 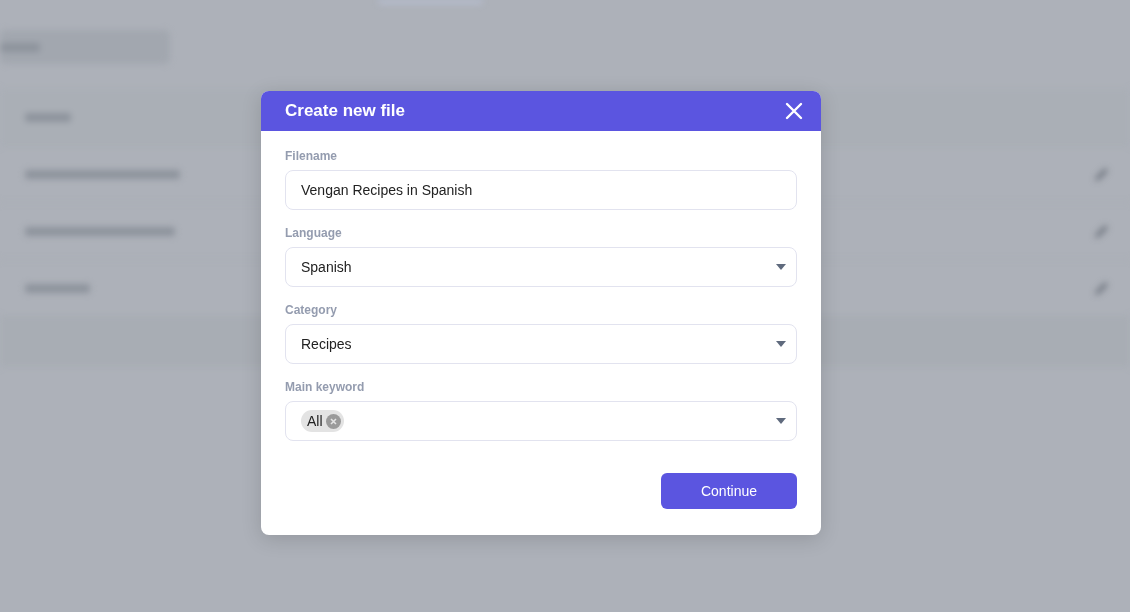 I want to click on text-field: Vengan Recipes in Spanish, so click(x=541, y=190).